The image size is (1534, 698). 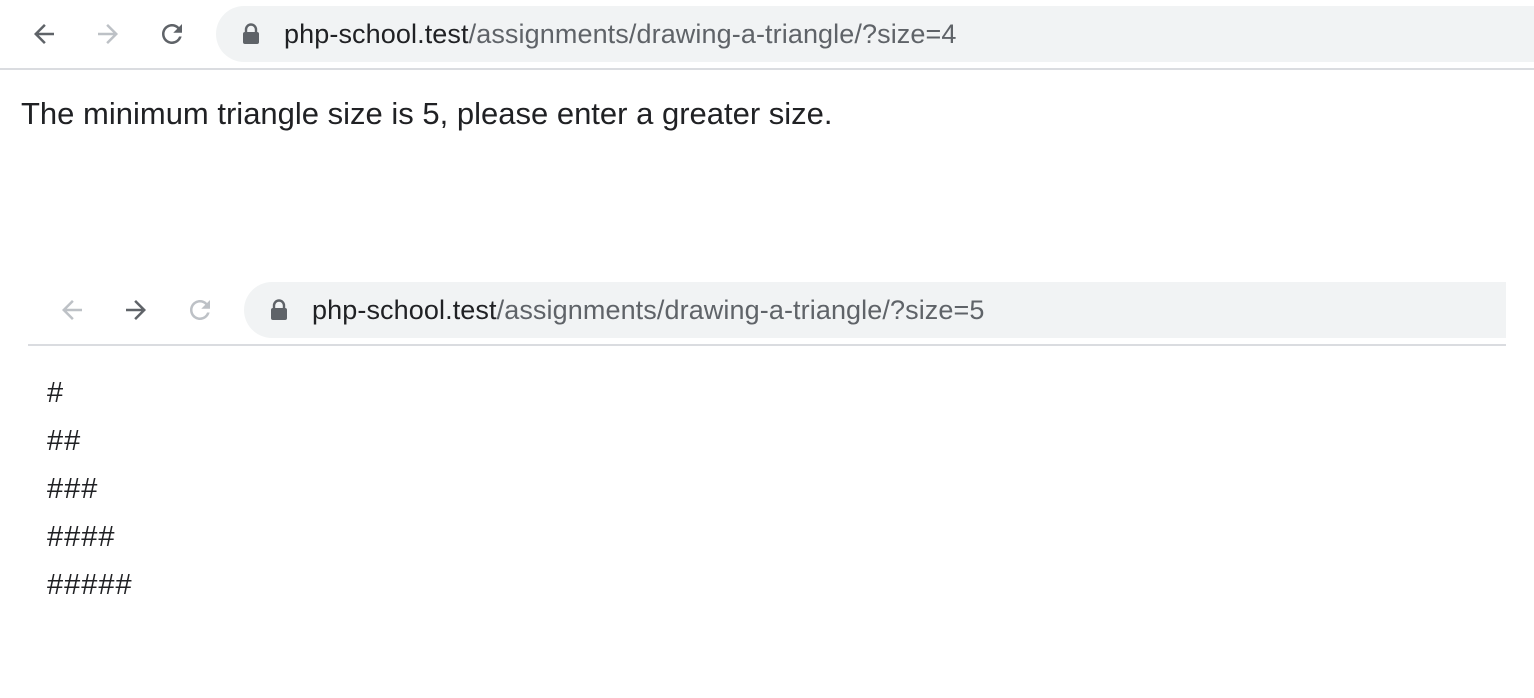 What do you see at coordinates (73, 489) in the screenshot?
I see `triangle-row: ###` at bounding box center [73, 489].